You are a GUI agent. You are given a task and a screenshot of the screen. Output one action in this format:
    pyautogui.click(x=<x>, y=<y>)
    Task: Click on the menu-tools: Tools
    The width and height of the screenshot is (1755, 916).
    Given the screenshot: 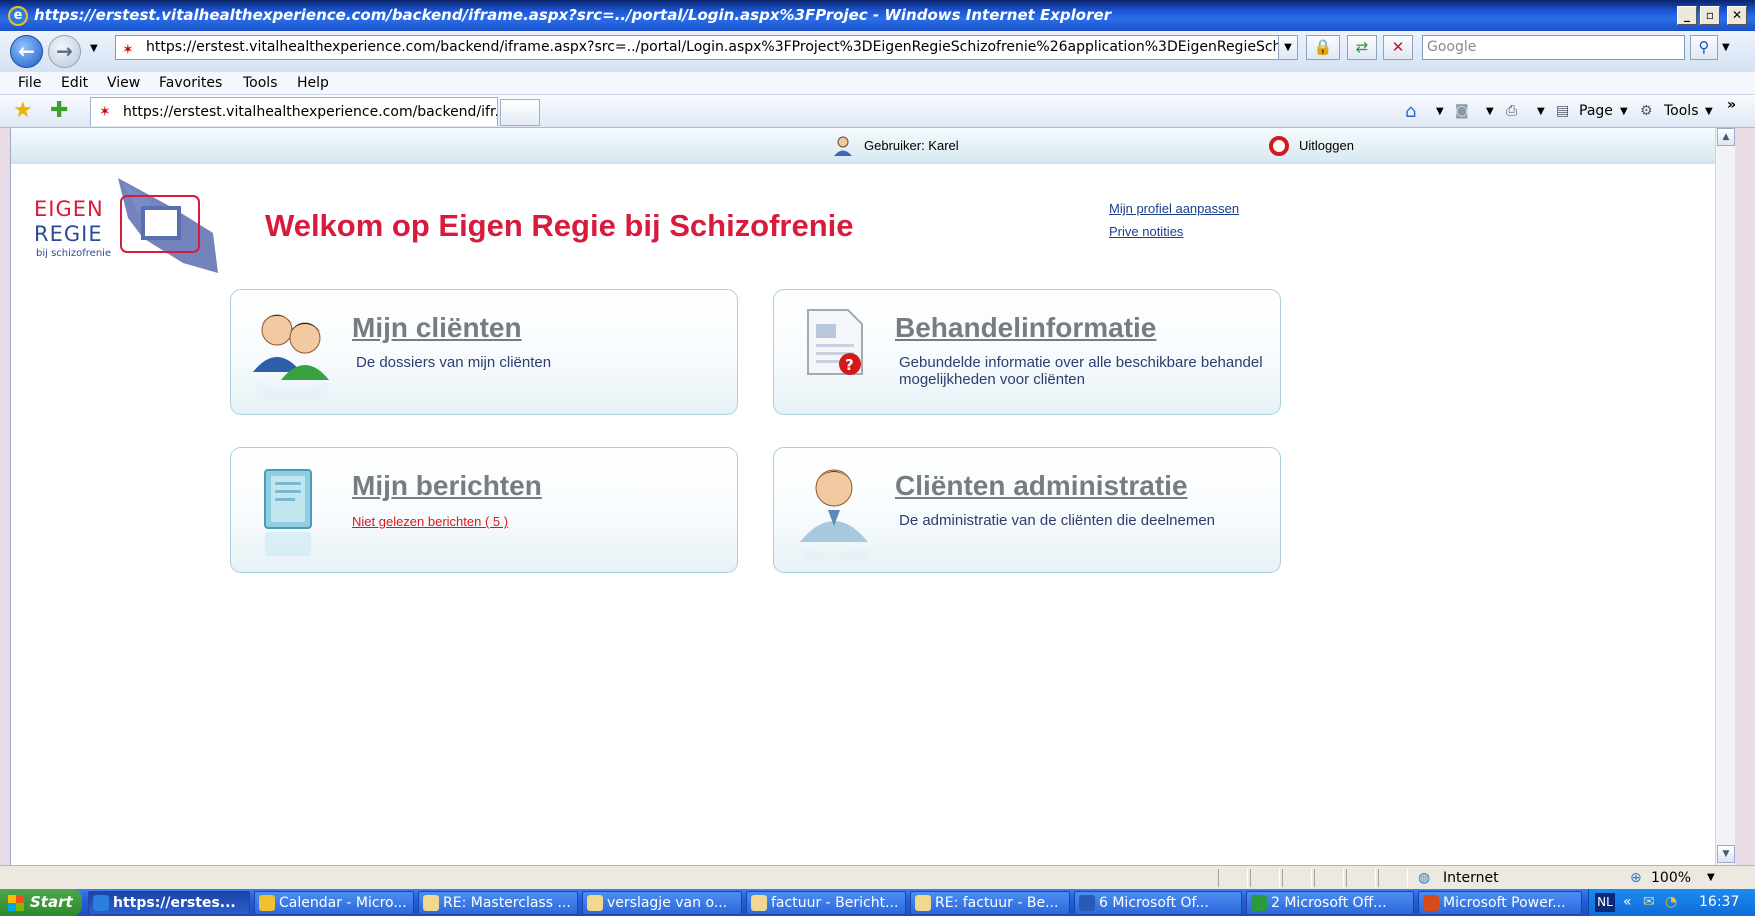 What is the action you would take?
    pyautogui.click(x=260, y=83)
    